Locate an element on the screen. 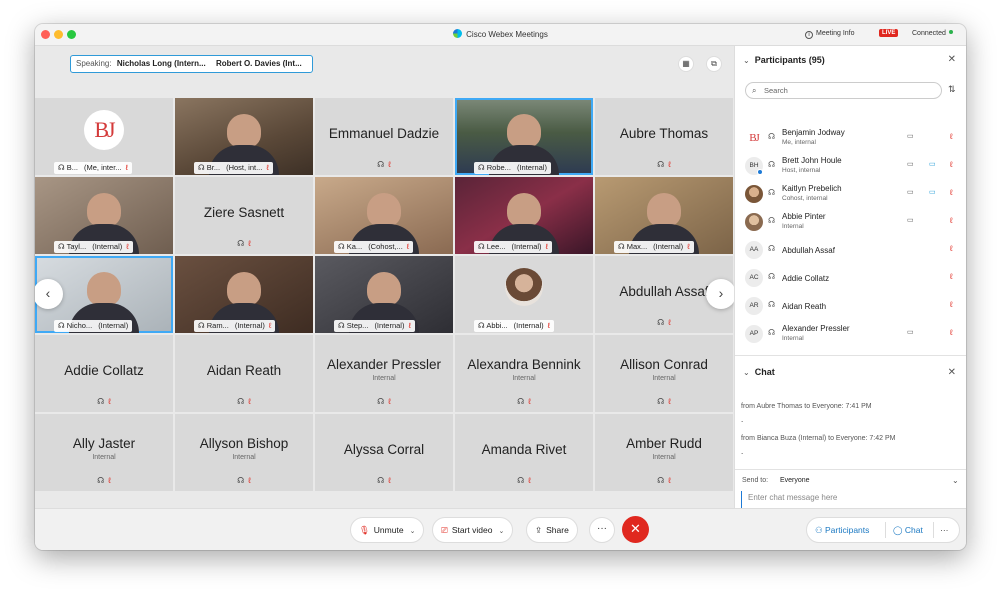 Image resolution: width=1000 pixels, height=595 pixels. screen-share-icon: ▭ is located at coordinates (910, 136).